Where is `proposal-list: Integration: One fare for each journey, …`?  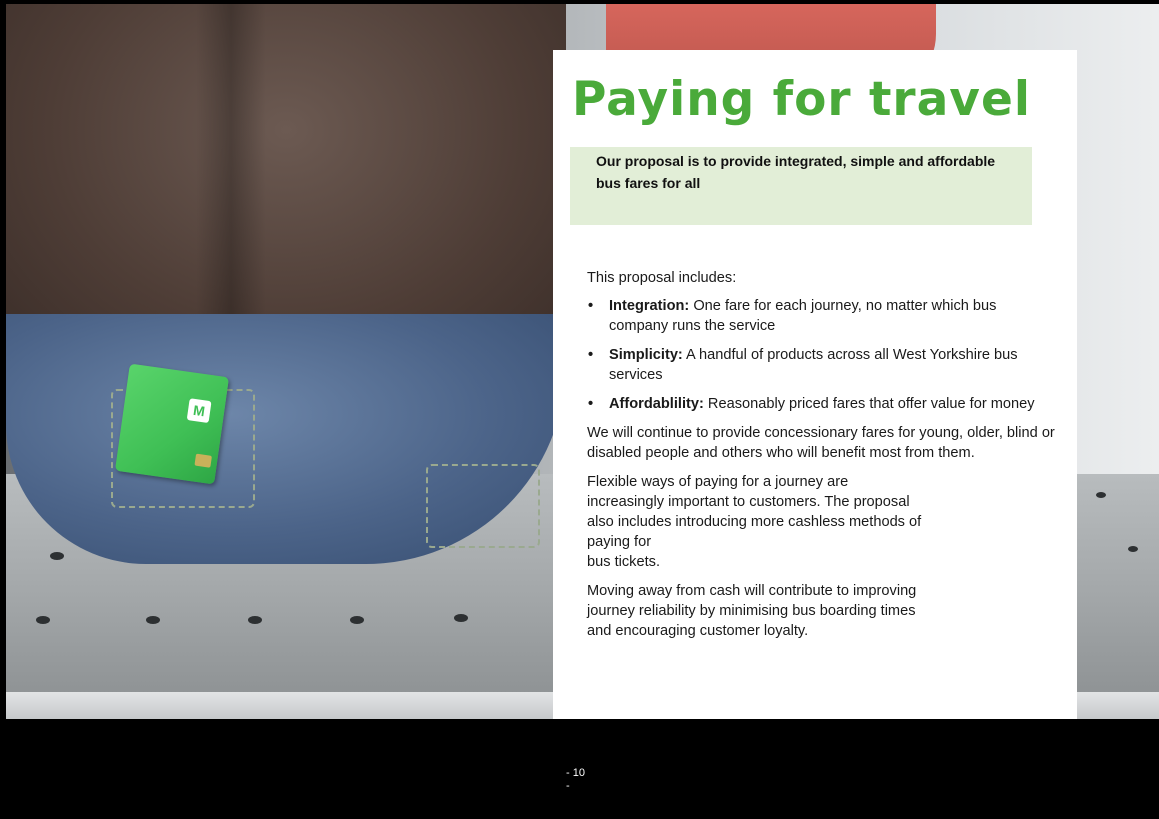 proposal-list: Integration: One fare for each journey, … is located at coordinates (822, 355).